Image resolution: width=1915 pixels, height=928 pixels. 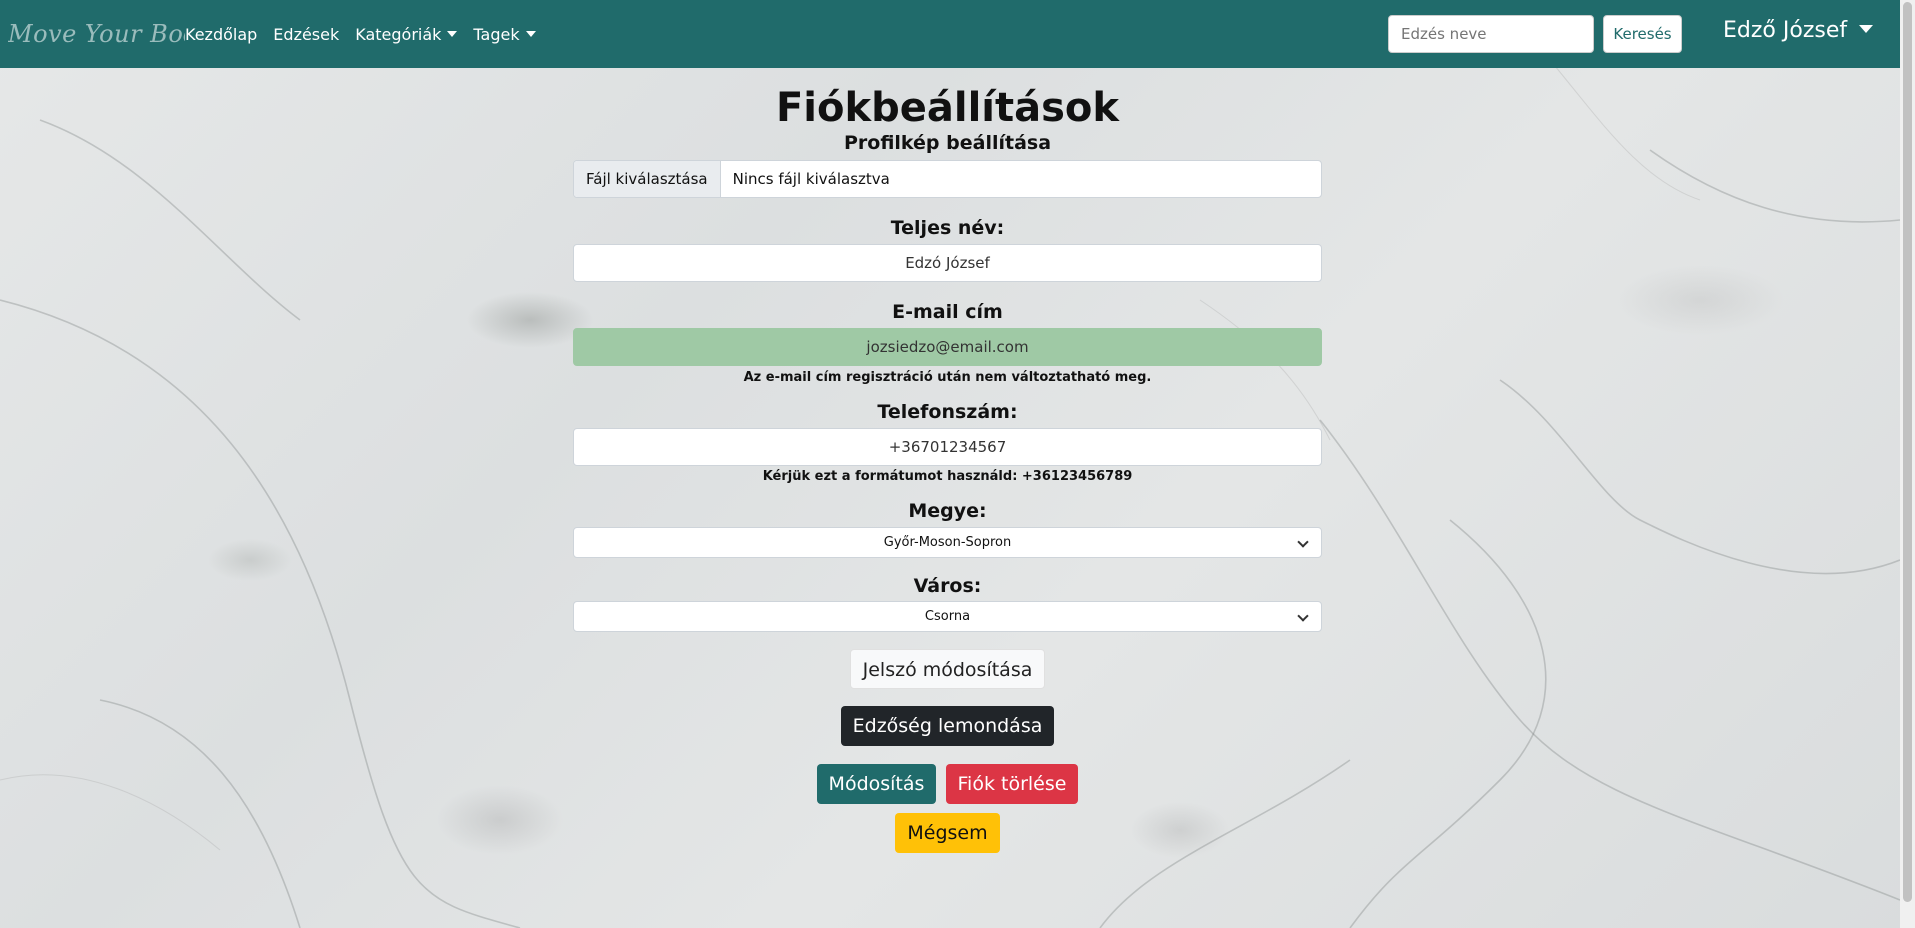 I want to click on city-label: Város:, so click(x=947, y=586).